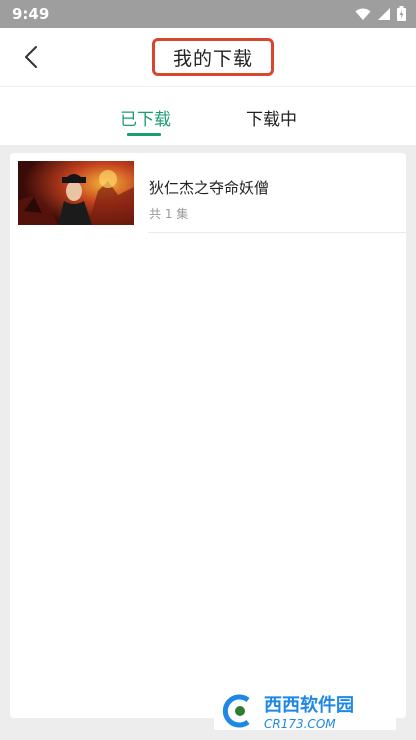 The image size is (416, 740). I want to click on item-title: 狄仁杰之夺命妖僧, so click(209, 188).